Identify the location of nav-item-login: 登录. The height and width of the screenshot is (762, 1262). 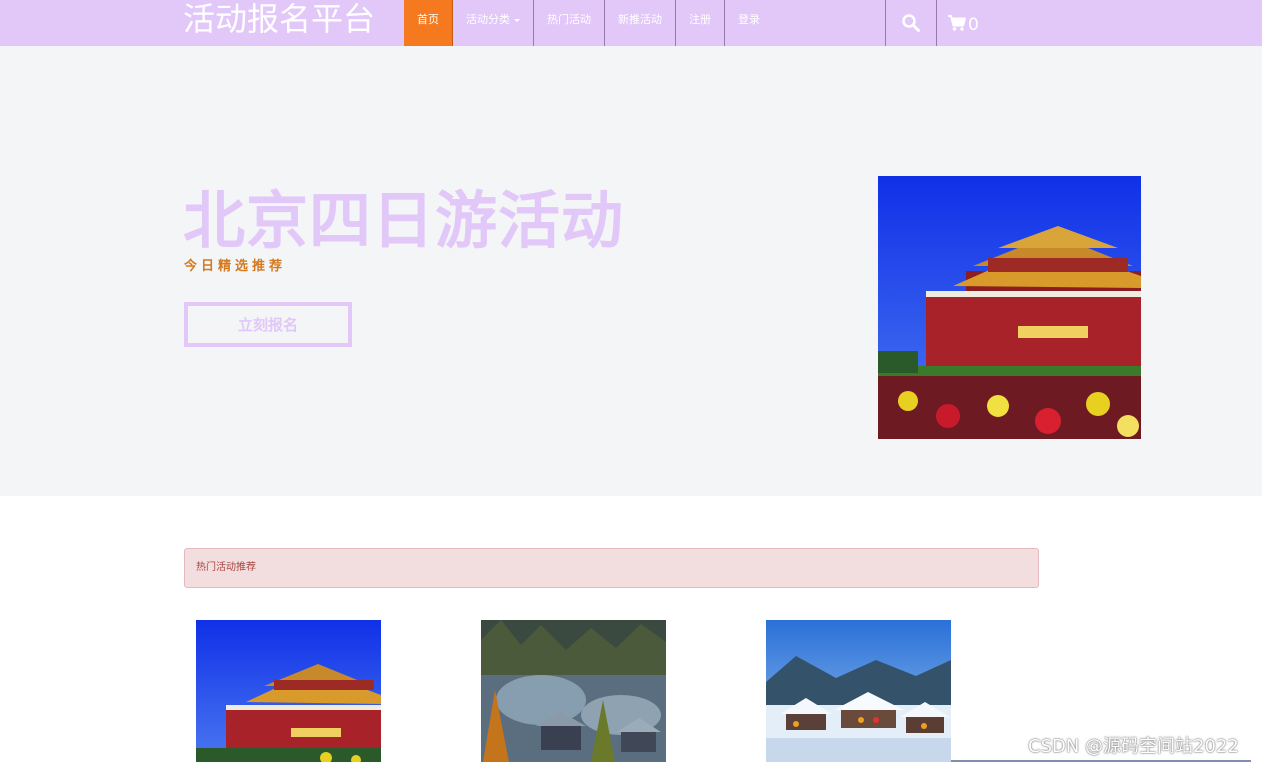
(749, 23).